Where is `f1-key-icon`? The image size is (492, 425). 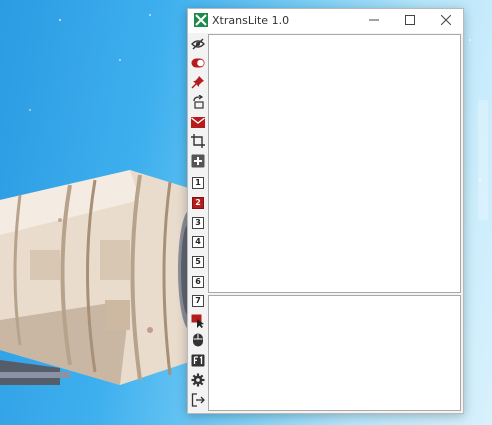 f1-key-icon is located at coordinates (198, 360).